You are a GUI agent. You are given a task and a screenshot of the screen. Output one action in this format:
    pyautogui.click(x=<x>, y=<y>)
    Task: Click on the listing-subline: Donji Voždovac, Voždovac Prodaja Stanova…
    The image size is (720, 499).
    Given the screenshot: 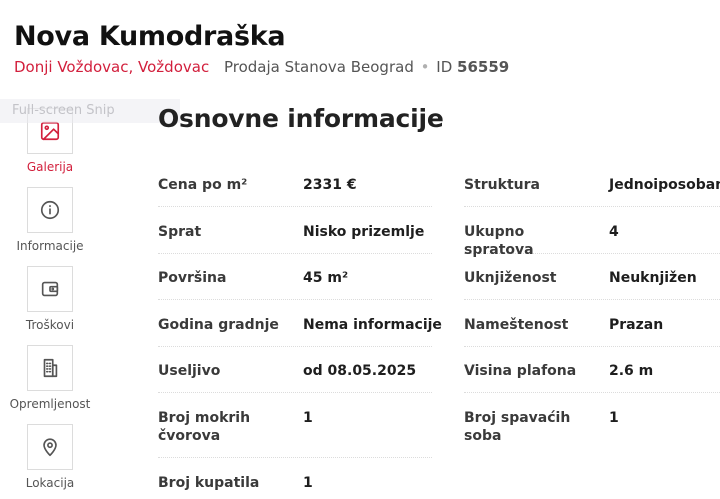 What is the action you would take?
    pyautogui.click(x=261, y=67)
    